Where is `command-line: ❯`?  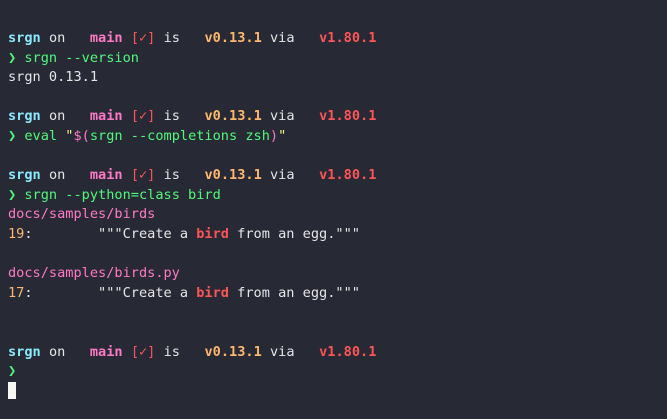
command-line: ❯ is located at coordinates (337, 372).